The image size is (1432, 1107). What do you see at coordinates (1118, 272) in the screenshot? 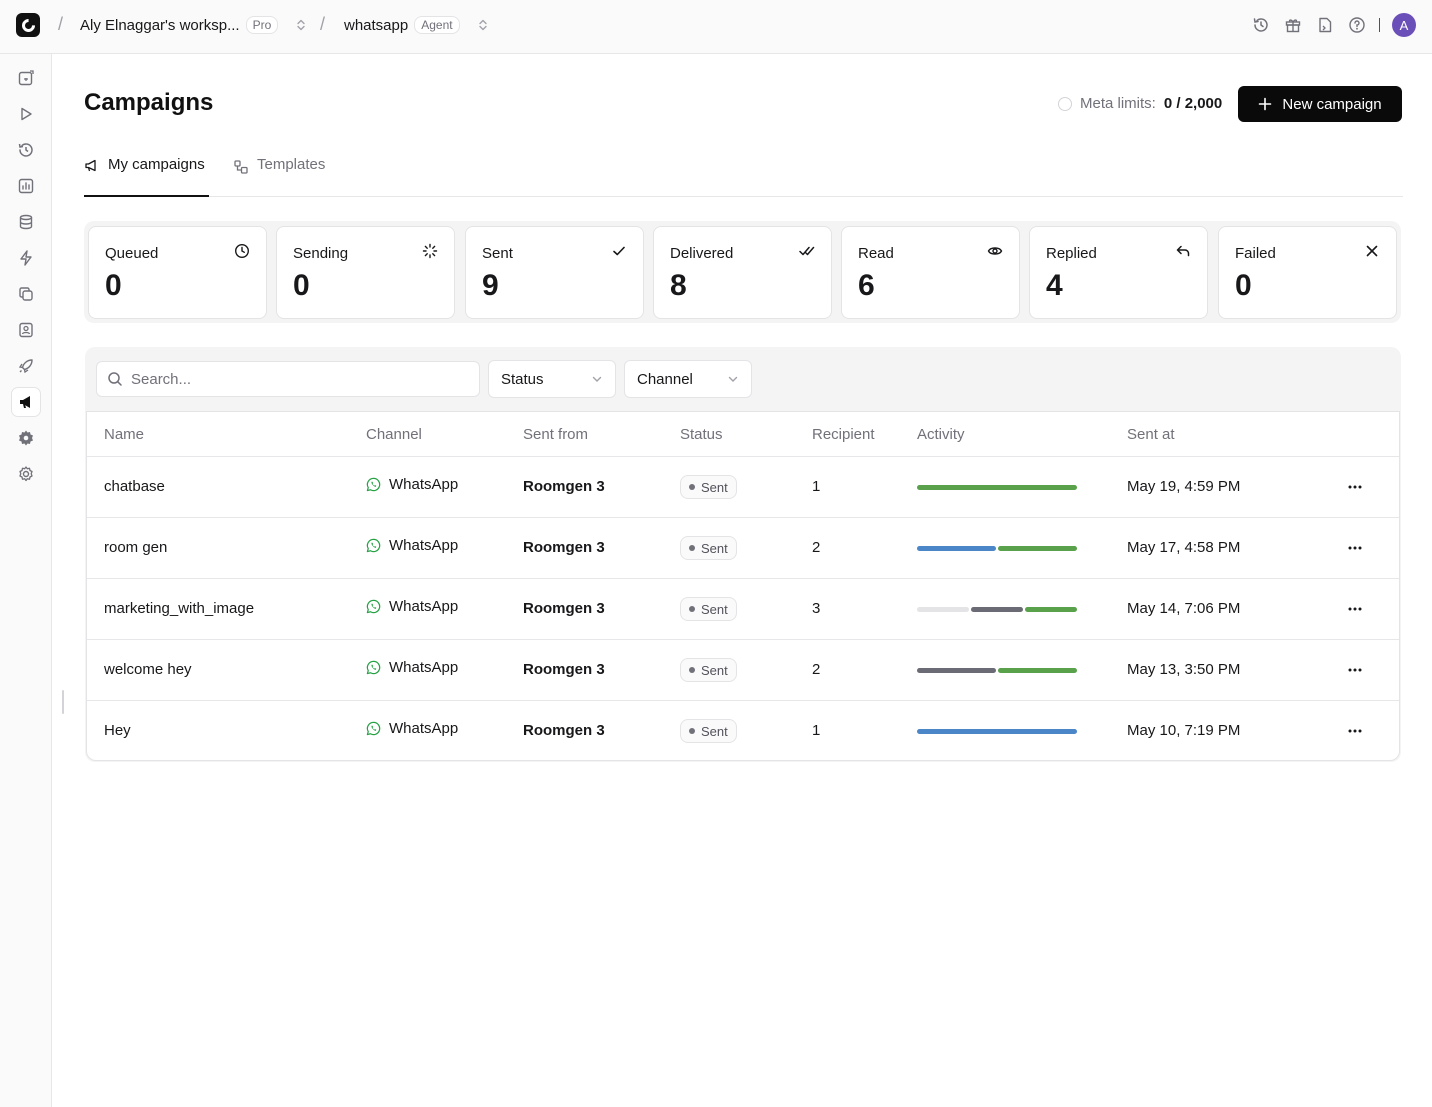
I see `stat-card-replied: Replied 4` at bounding box center [1118, 272].